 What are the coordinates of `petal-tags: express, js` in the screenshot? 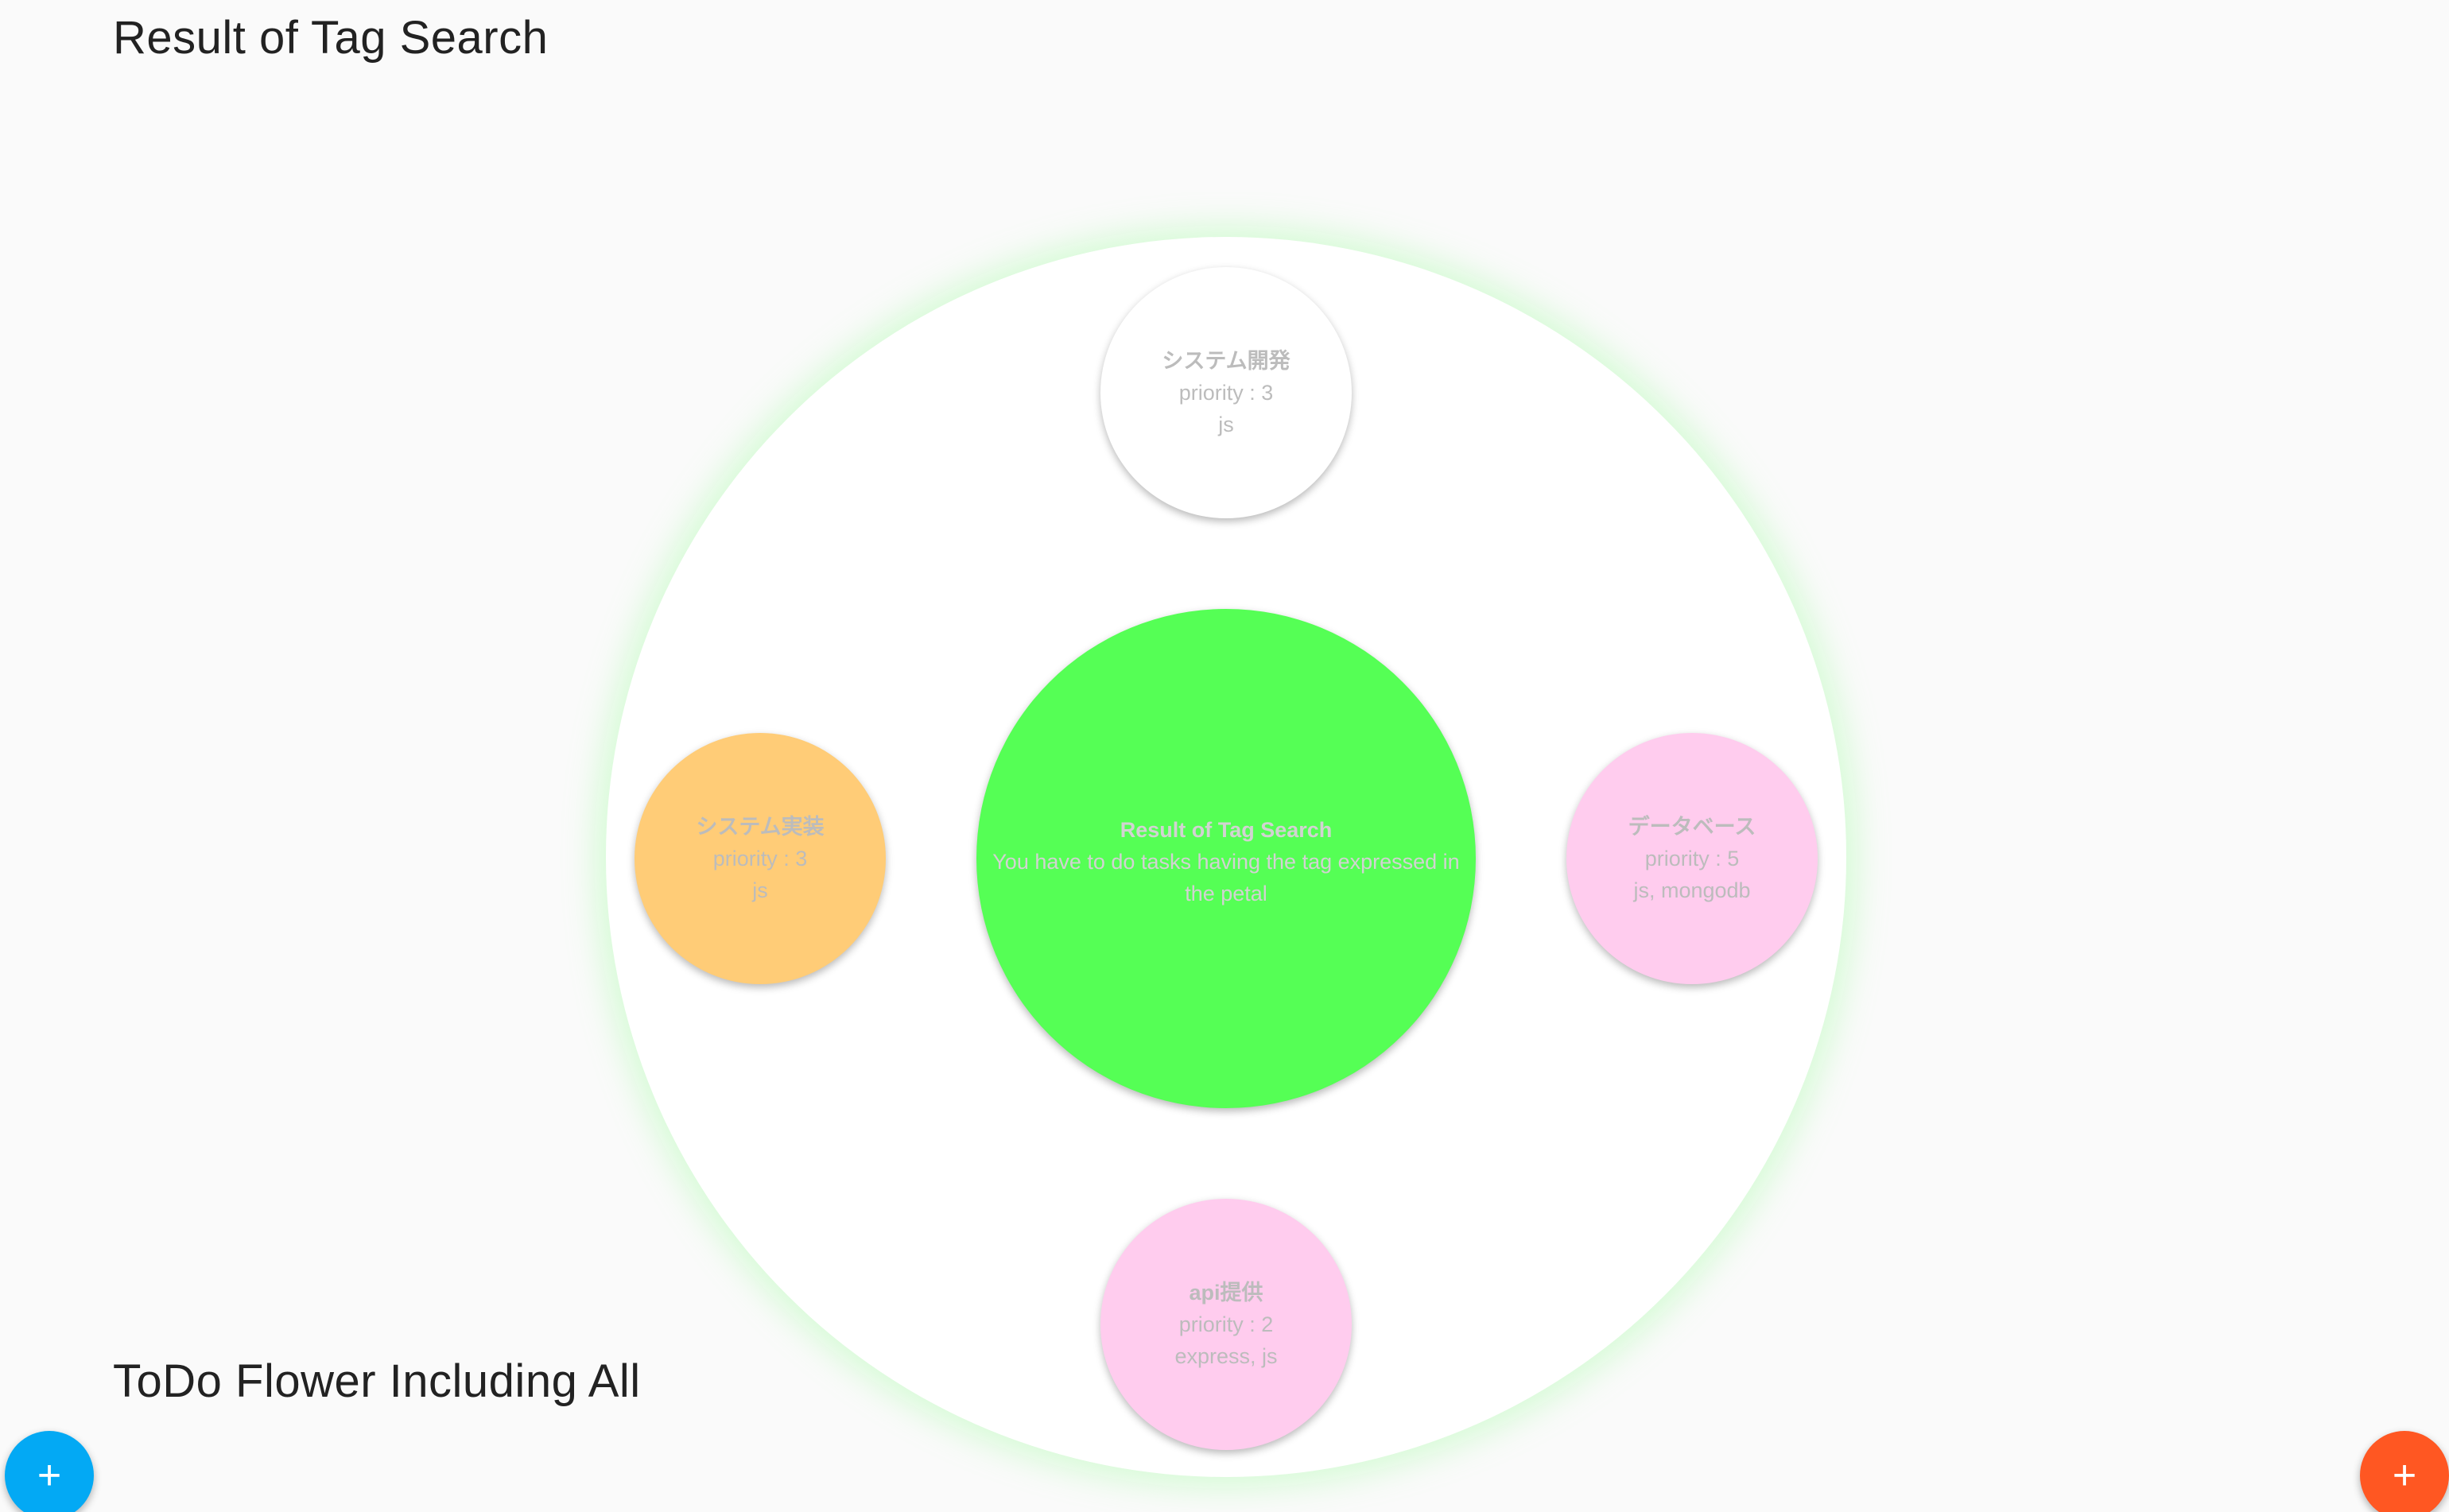 It's located at (1226, 1356).